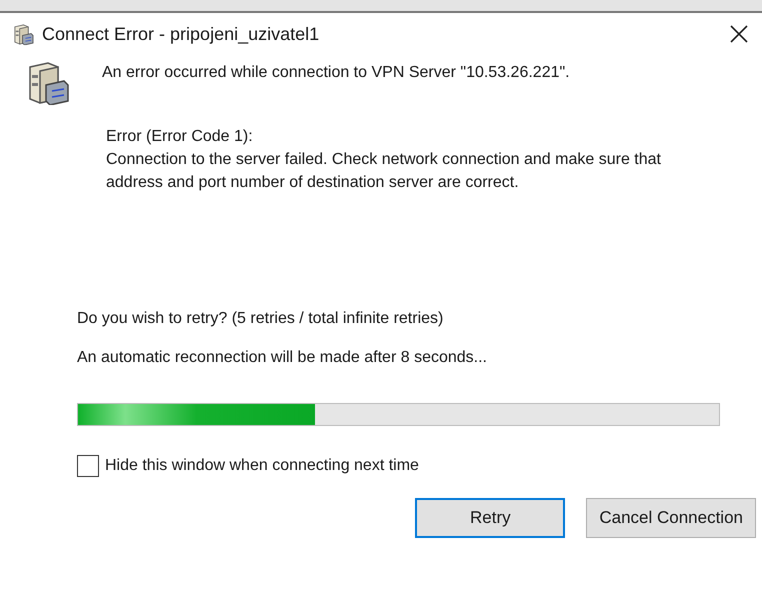 The height and width of the screenshot is (598, 762). What do you see at coordinates (180, 137) in the screenshot?
I see `error-detail: Error (Error Code 1):` at bounding box center [180, 137].